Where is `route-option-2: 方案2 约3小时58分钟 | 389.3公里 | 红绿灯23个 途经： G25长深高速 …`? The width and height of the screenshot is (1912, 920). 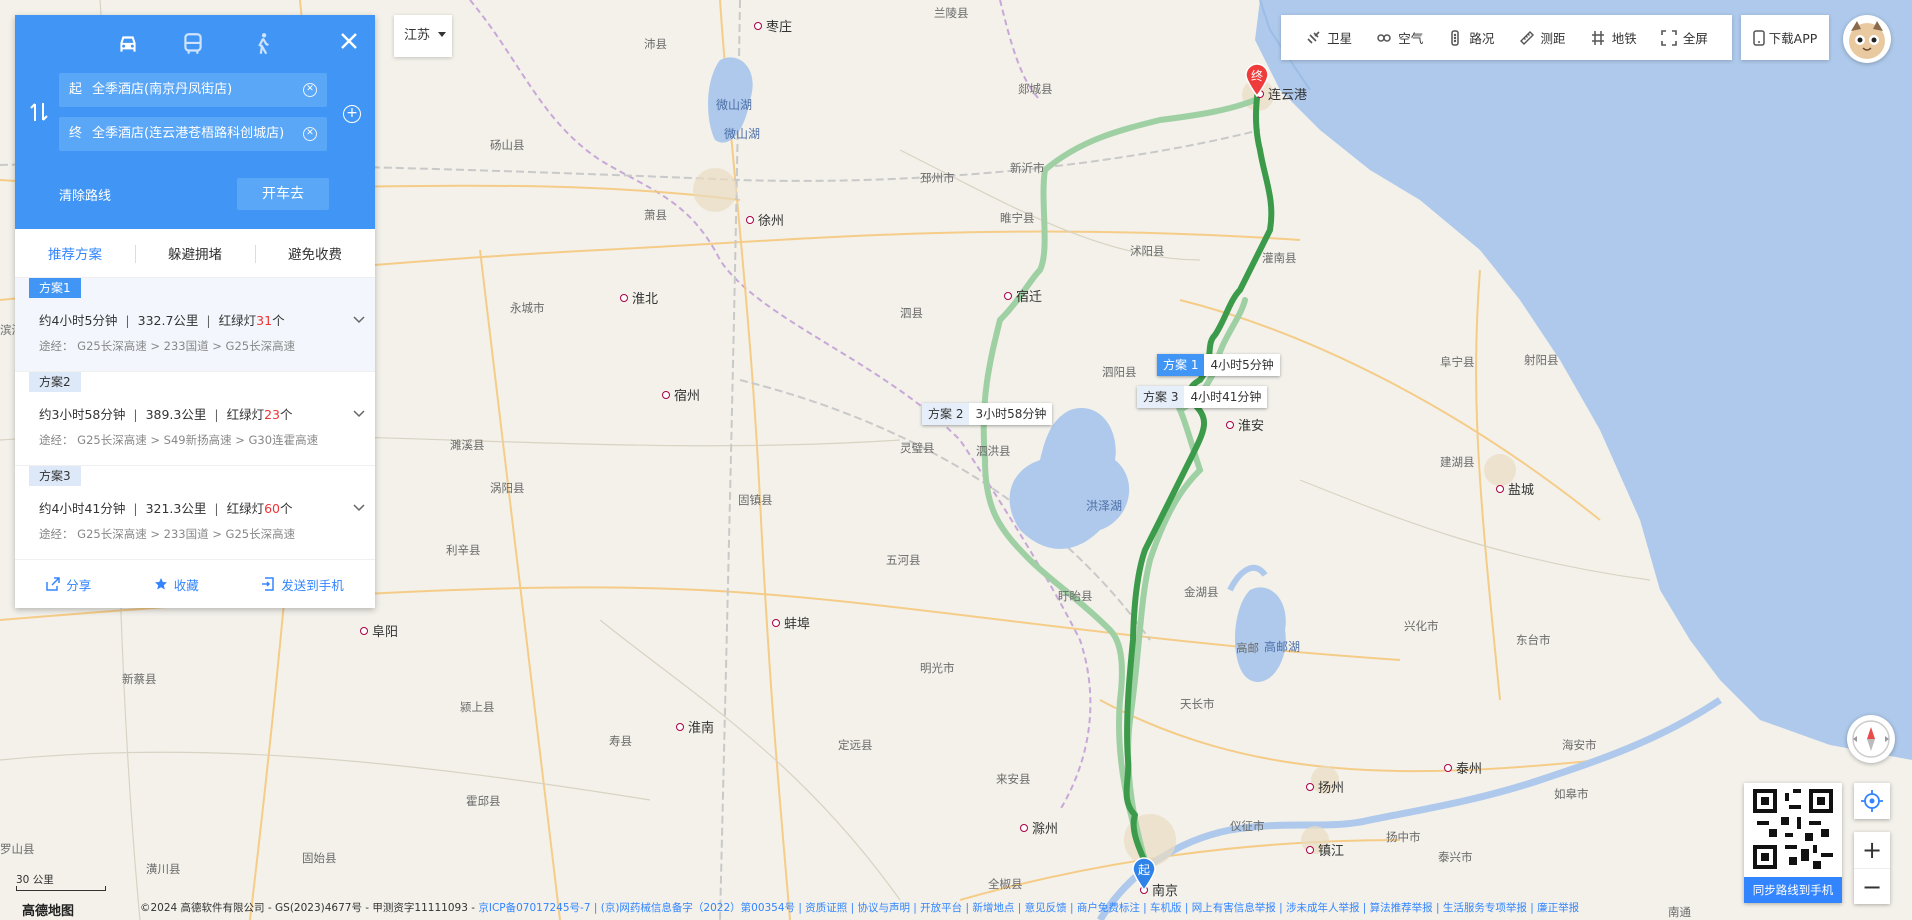
route-option-2: 方案2 约3小时58分钟 | 389.3公里 | 红绿灯23个 途经： G25长深高速 … is located at coordinates (195, 419).